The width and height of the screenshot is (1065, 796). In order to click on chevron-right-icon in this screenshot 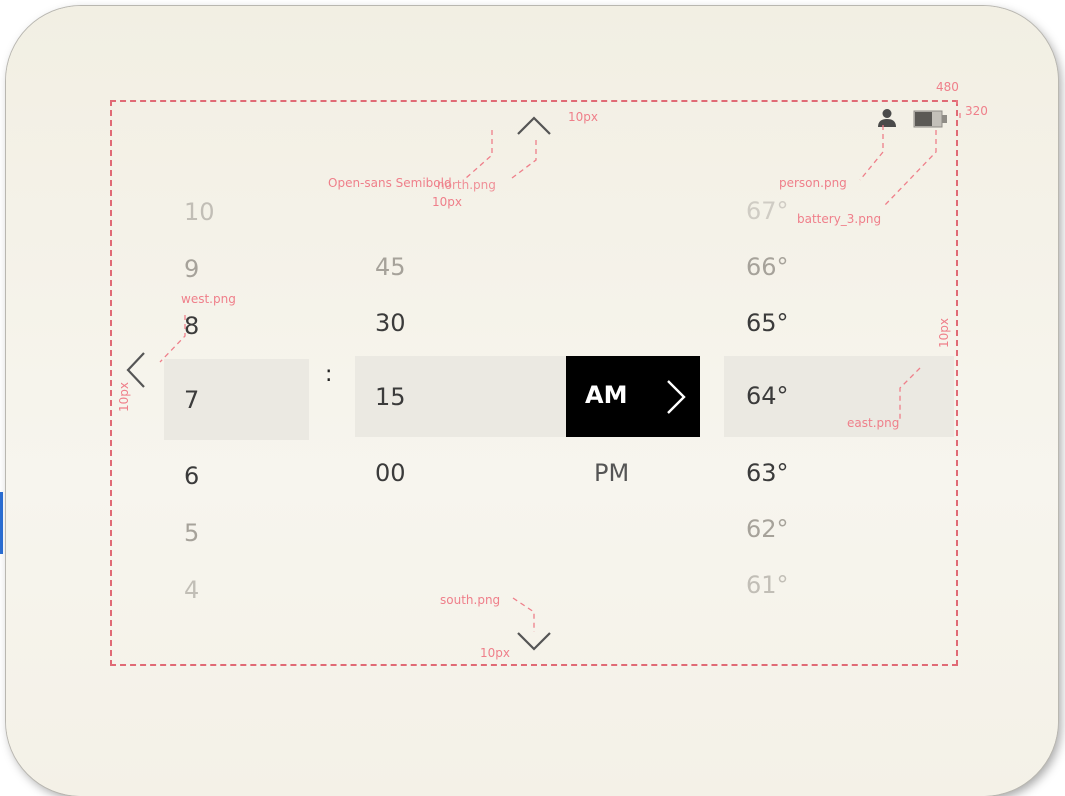, I will do `click(676, 397)`.